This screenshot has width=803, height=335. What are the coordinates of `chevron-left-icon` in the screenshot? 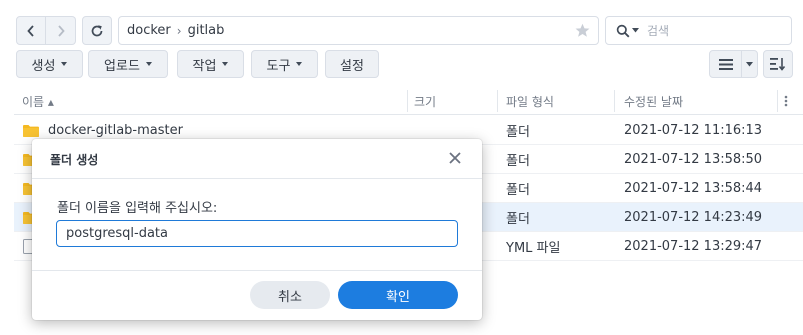 It's located at (30, 30).